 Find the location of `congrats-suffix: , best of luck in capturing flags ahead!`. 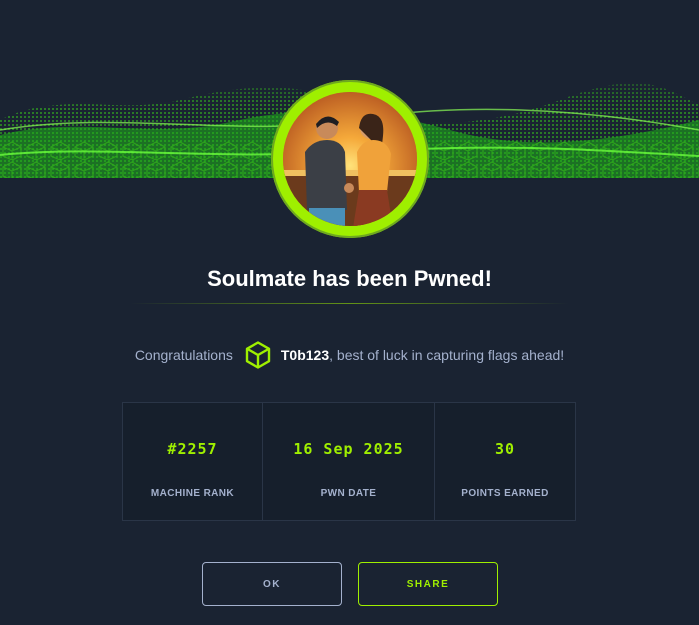

congrats-suffix: , best of luck in capturing flags ahead! is located at coordinates (447, 355).